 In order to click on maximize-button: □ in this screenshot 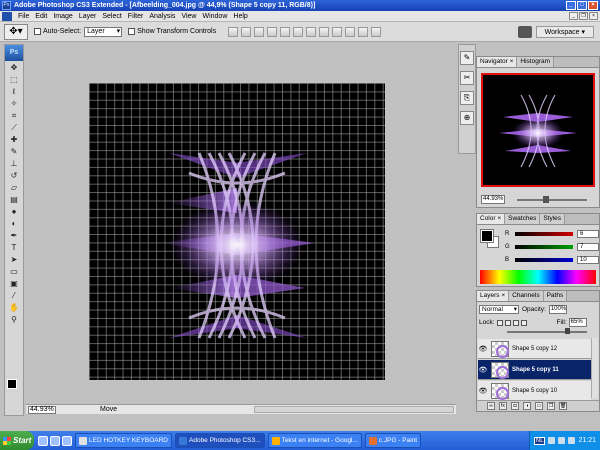, I will do `click(582, 5)`.